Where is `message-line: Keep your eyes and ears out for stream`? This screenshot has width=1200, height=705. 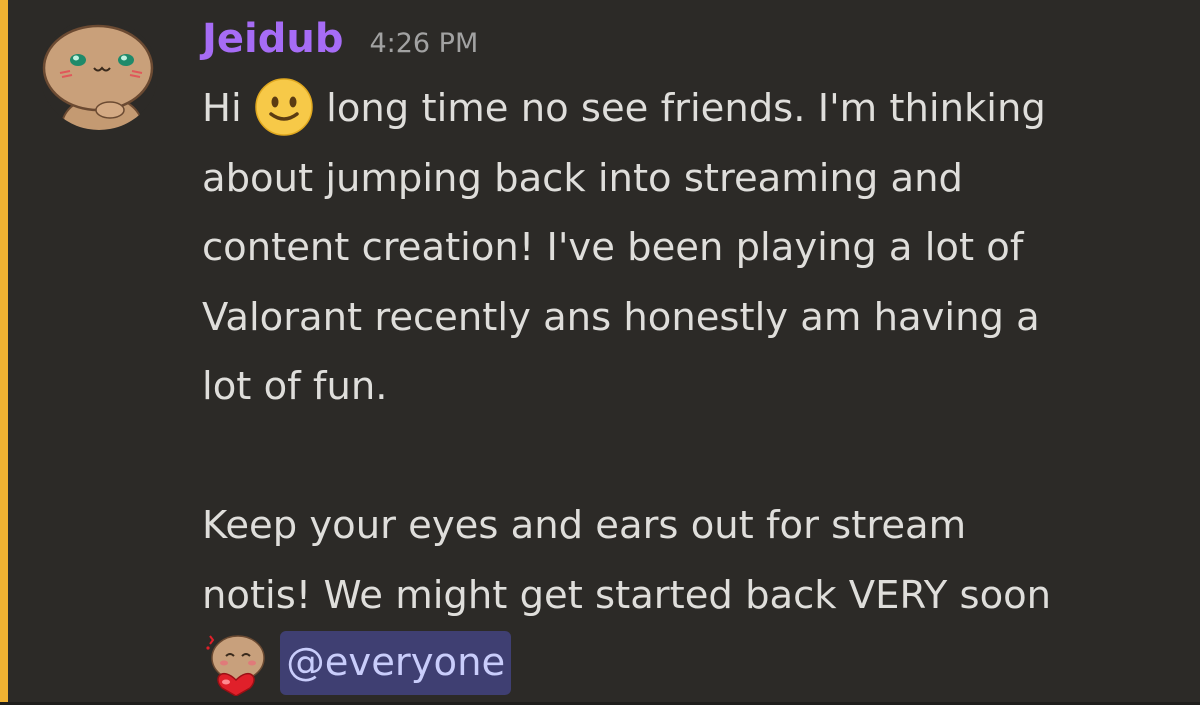
message-line: Keep your eyes and ears out for stream is located at coordinates (584, 525).